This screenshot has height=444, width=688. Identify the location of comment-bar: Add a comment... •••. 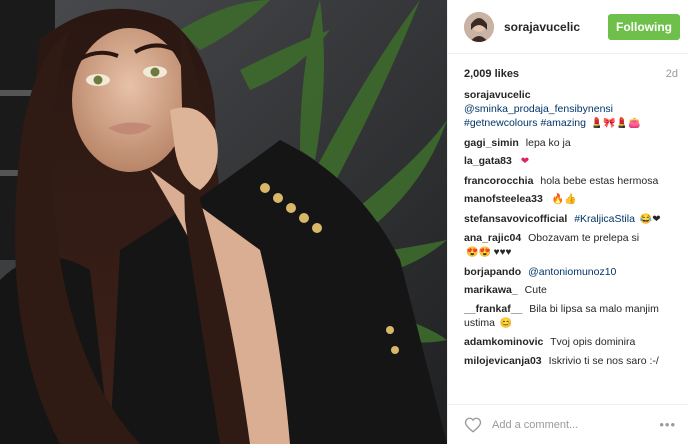
(568, 424).